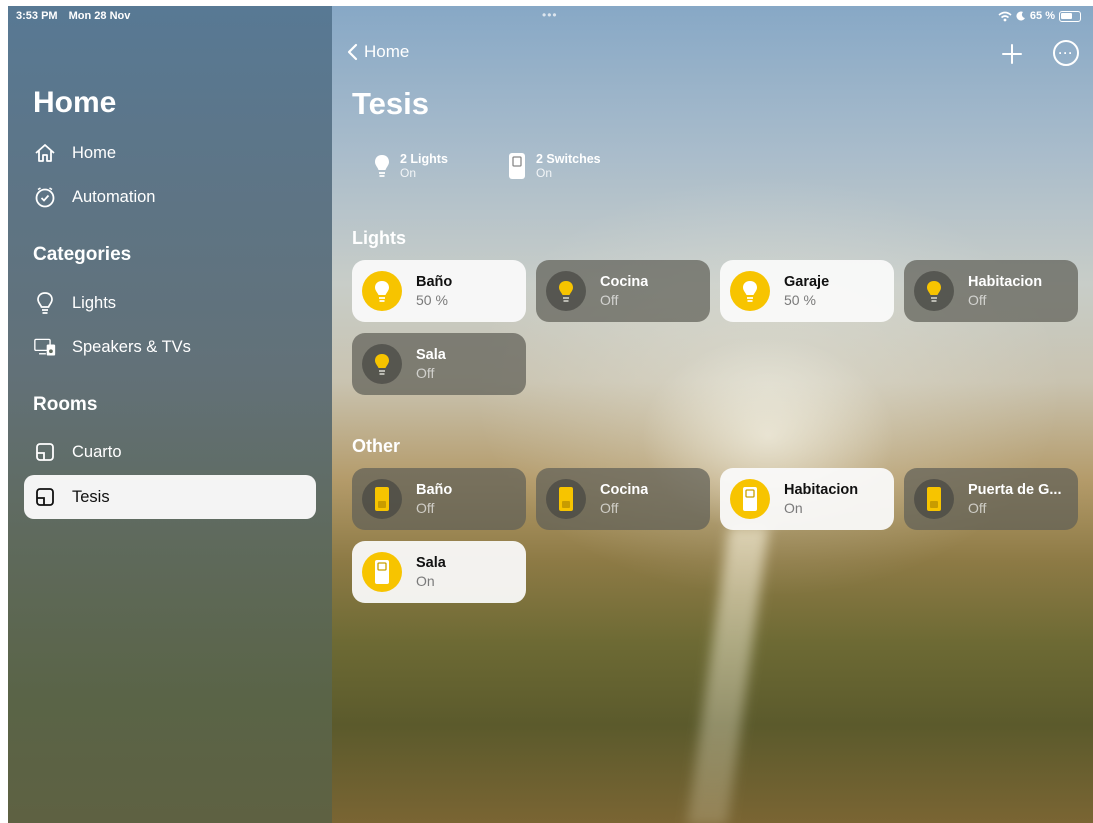 The image size is (1093, 823). What do you see at coordinates (82, 254) in the screenshot?
I see `categories-heading: Categories` at bounding box center [82, 254].